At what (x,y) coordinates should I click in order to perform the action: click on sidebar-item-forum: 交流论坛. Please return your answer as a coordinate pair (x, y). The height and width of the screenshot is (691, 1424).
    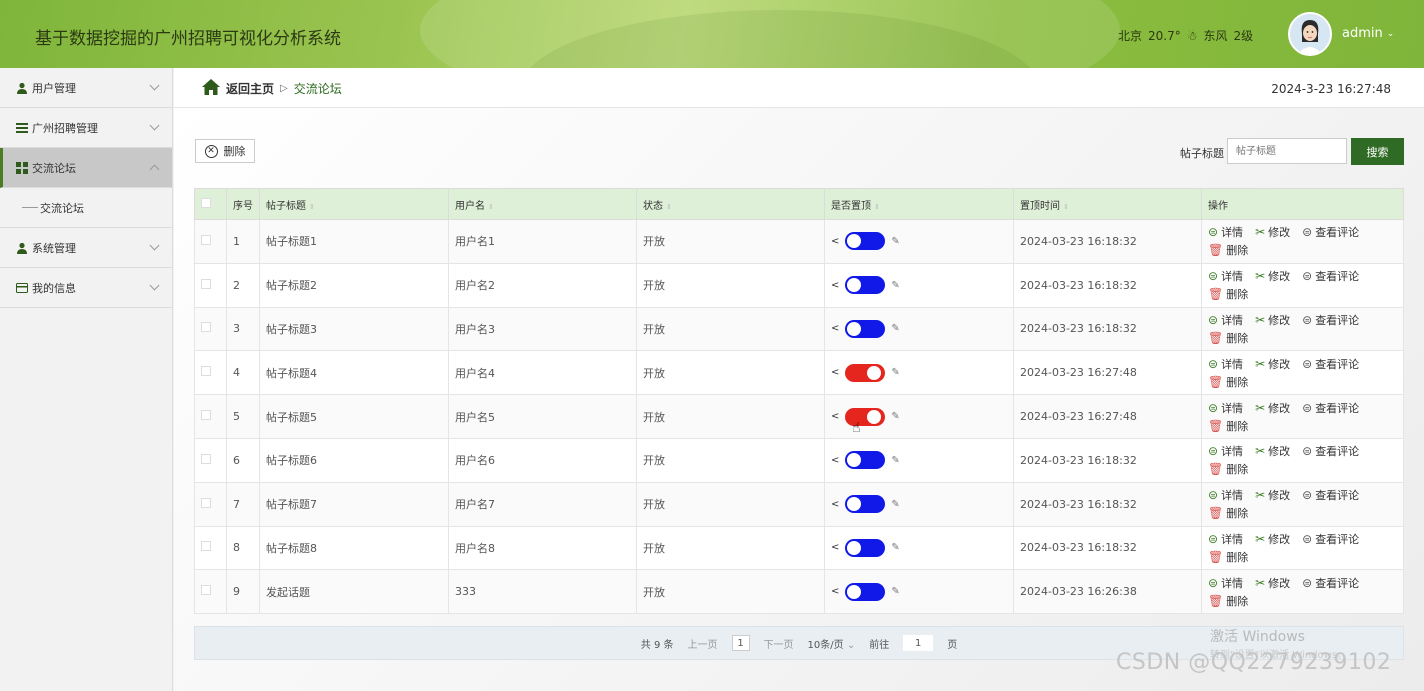
    Looking at the image, I should click on (86, 168).